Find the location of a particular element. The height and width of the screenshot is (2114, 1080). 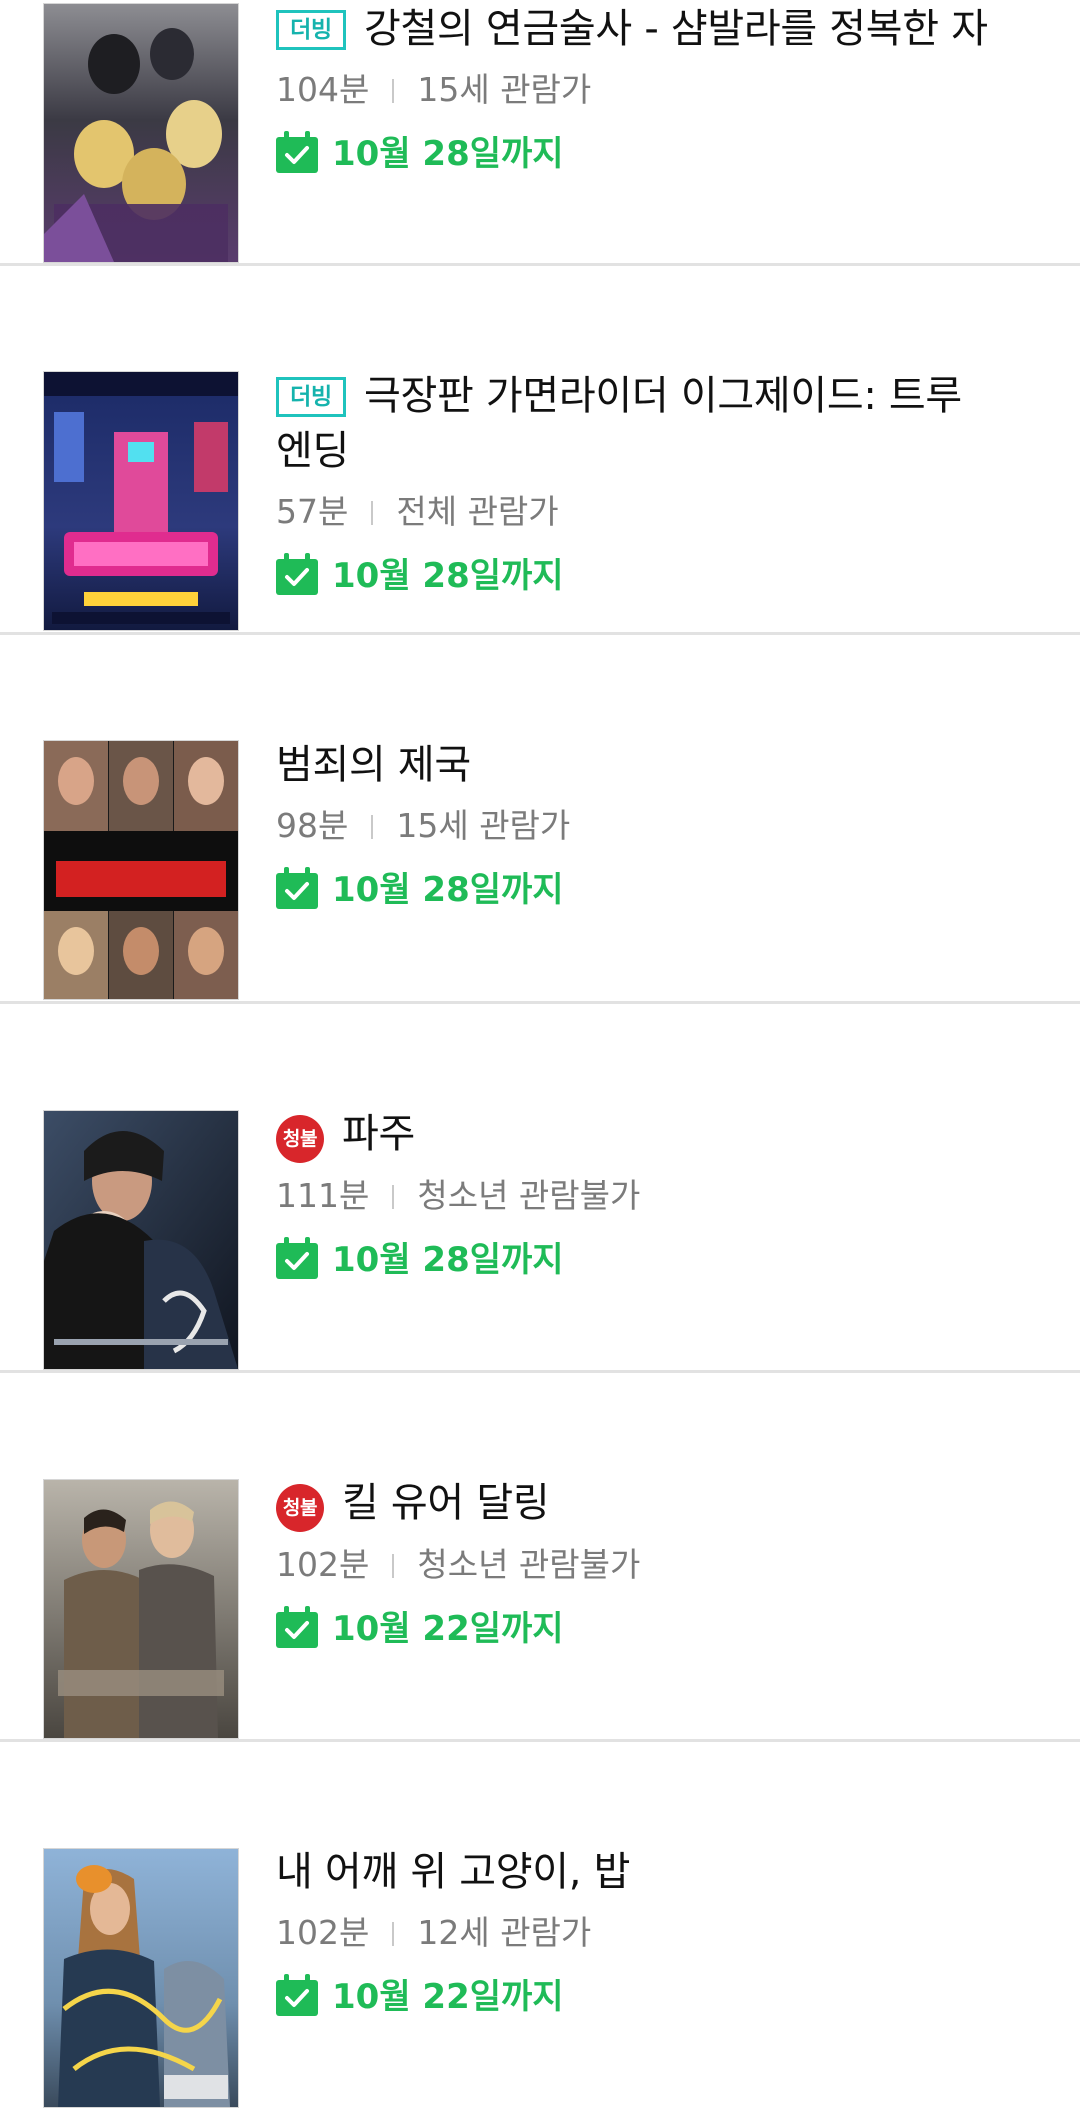

movie-meta: 104분 15세 관람가 is located at coordinates (650, 90).